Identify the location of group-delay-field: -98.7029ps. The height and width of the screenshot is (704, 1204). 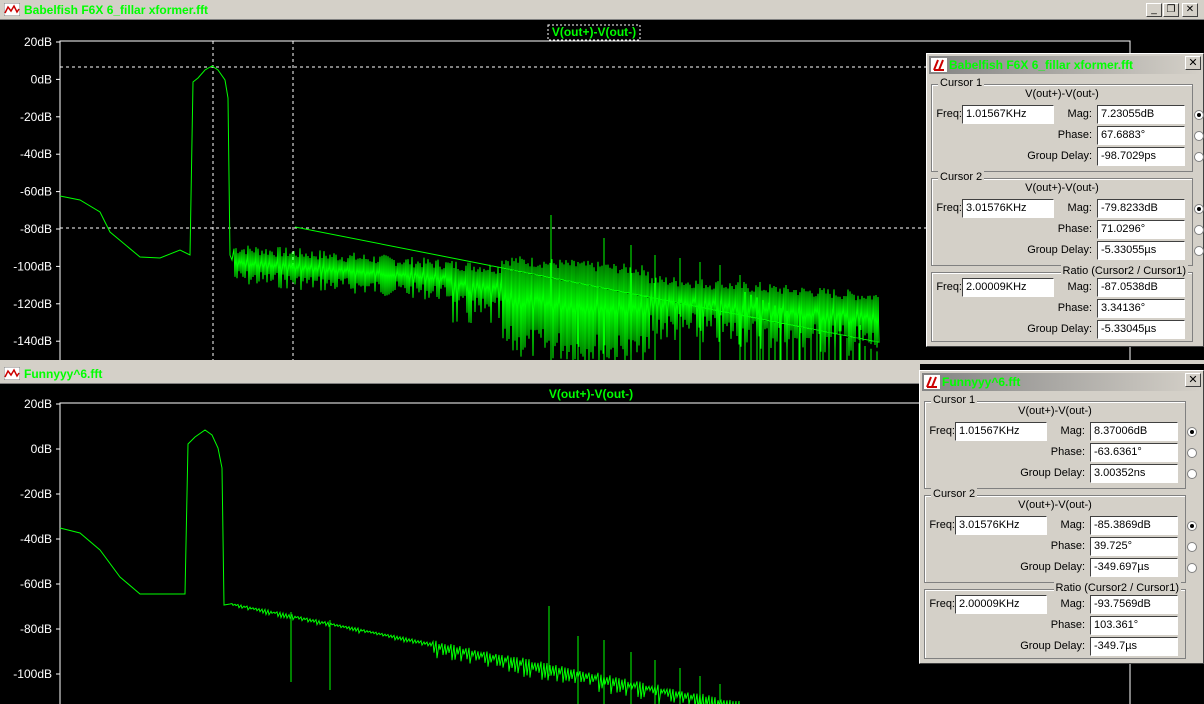
(1141, 156).